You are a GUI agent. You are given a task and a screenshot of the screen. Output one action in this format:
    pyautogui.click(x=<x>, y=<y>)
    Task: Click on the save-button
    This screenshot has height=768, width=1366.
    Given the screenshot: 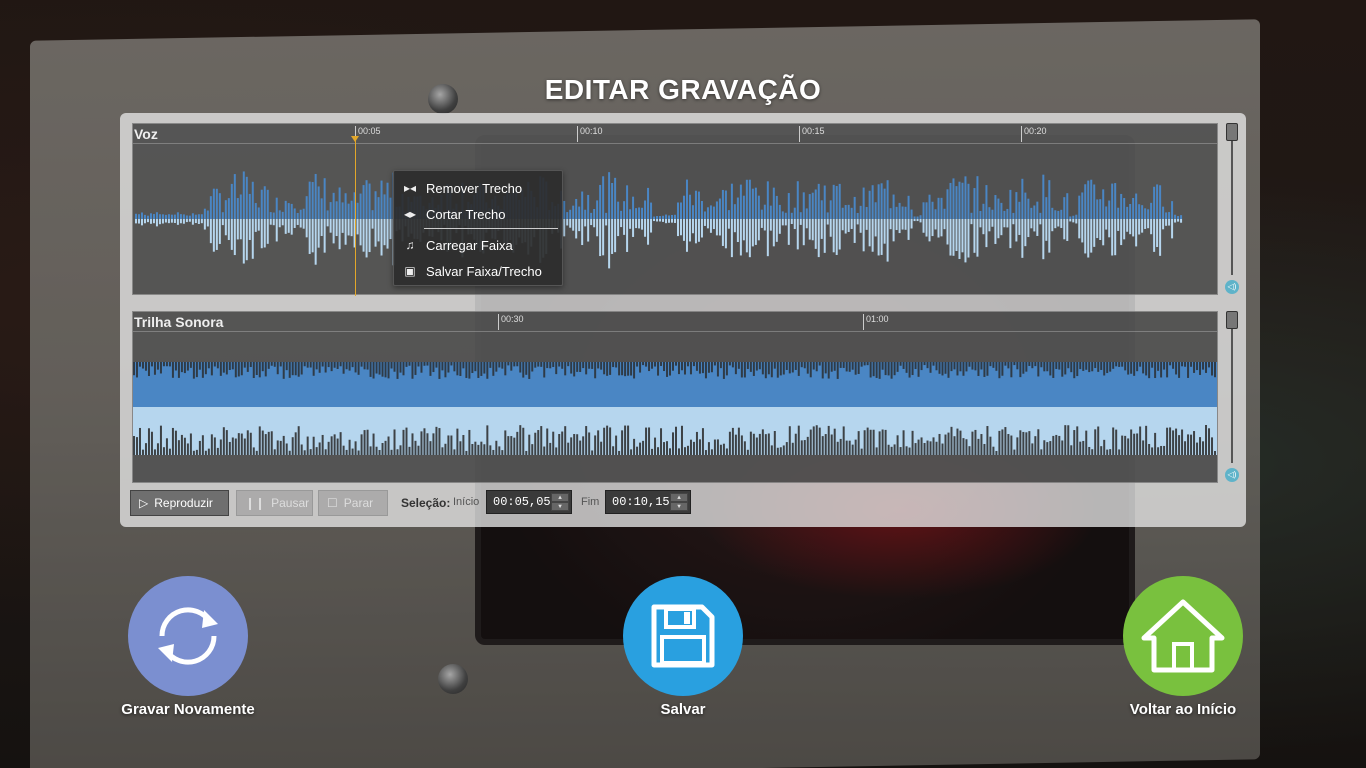 What is the action you would take?
    pyautogui.click(x=683, y=636)
    